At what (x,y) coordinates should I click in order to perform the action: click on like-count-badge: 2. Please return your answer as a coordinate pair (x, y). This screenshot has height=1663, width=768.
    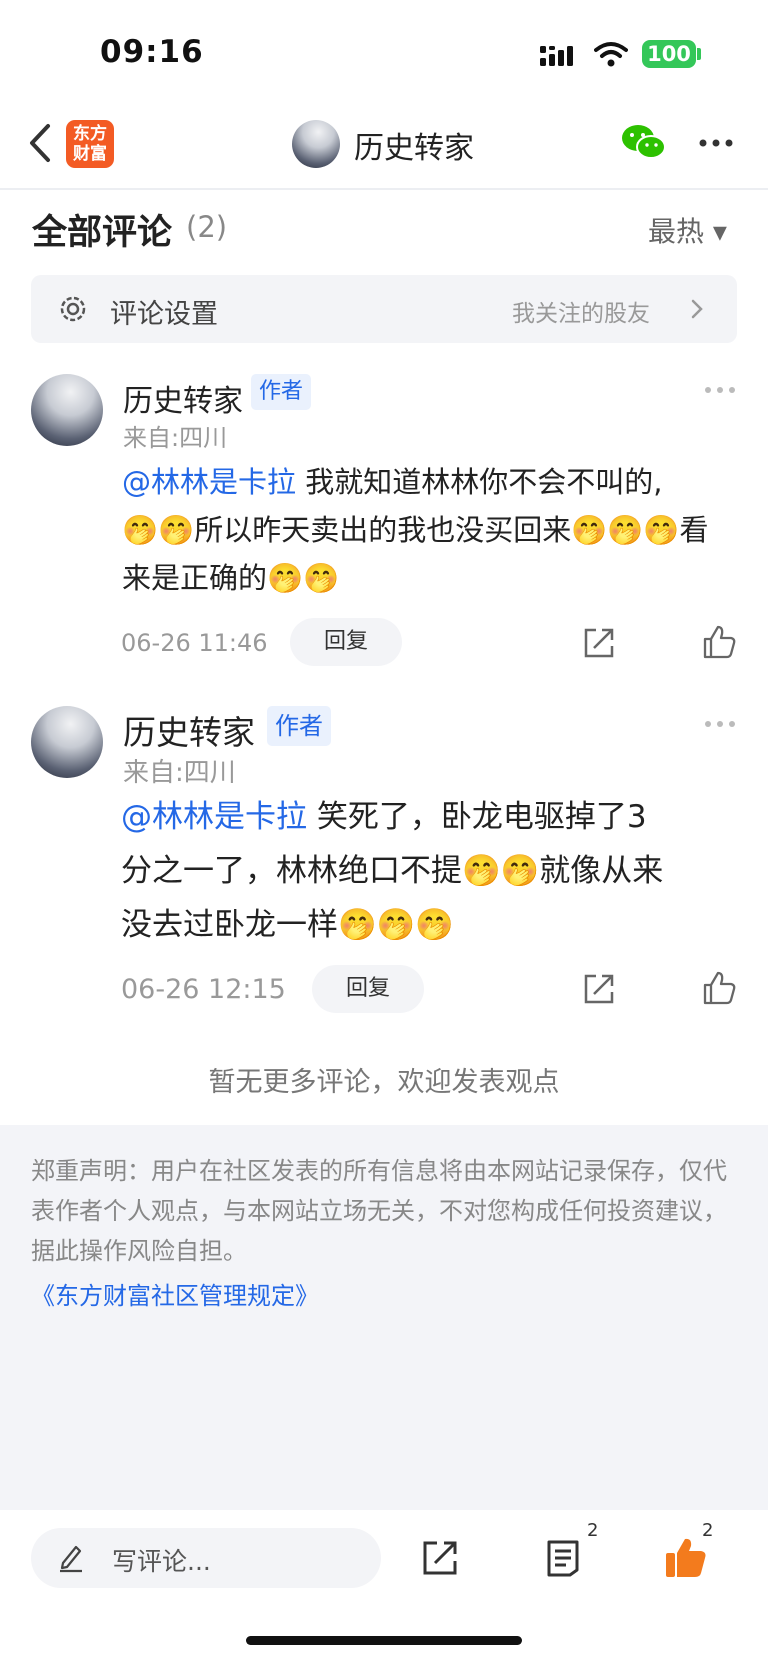
    Looking at the image, I should click on (708, 1530).